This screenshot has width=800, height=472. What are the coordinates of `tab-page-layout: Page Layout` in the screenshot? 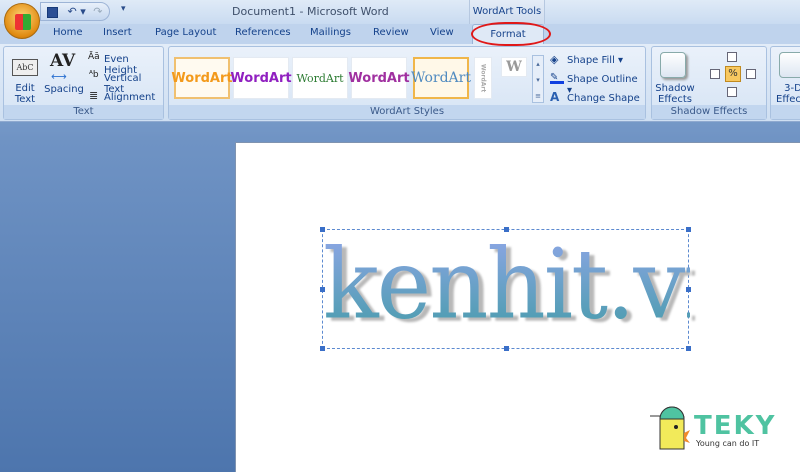 It's located at (185, 32).